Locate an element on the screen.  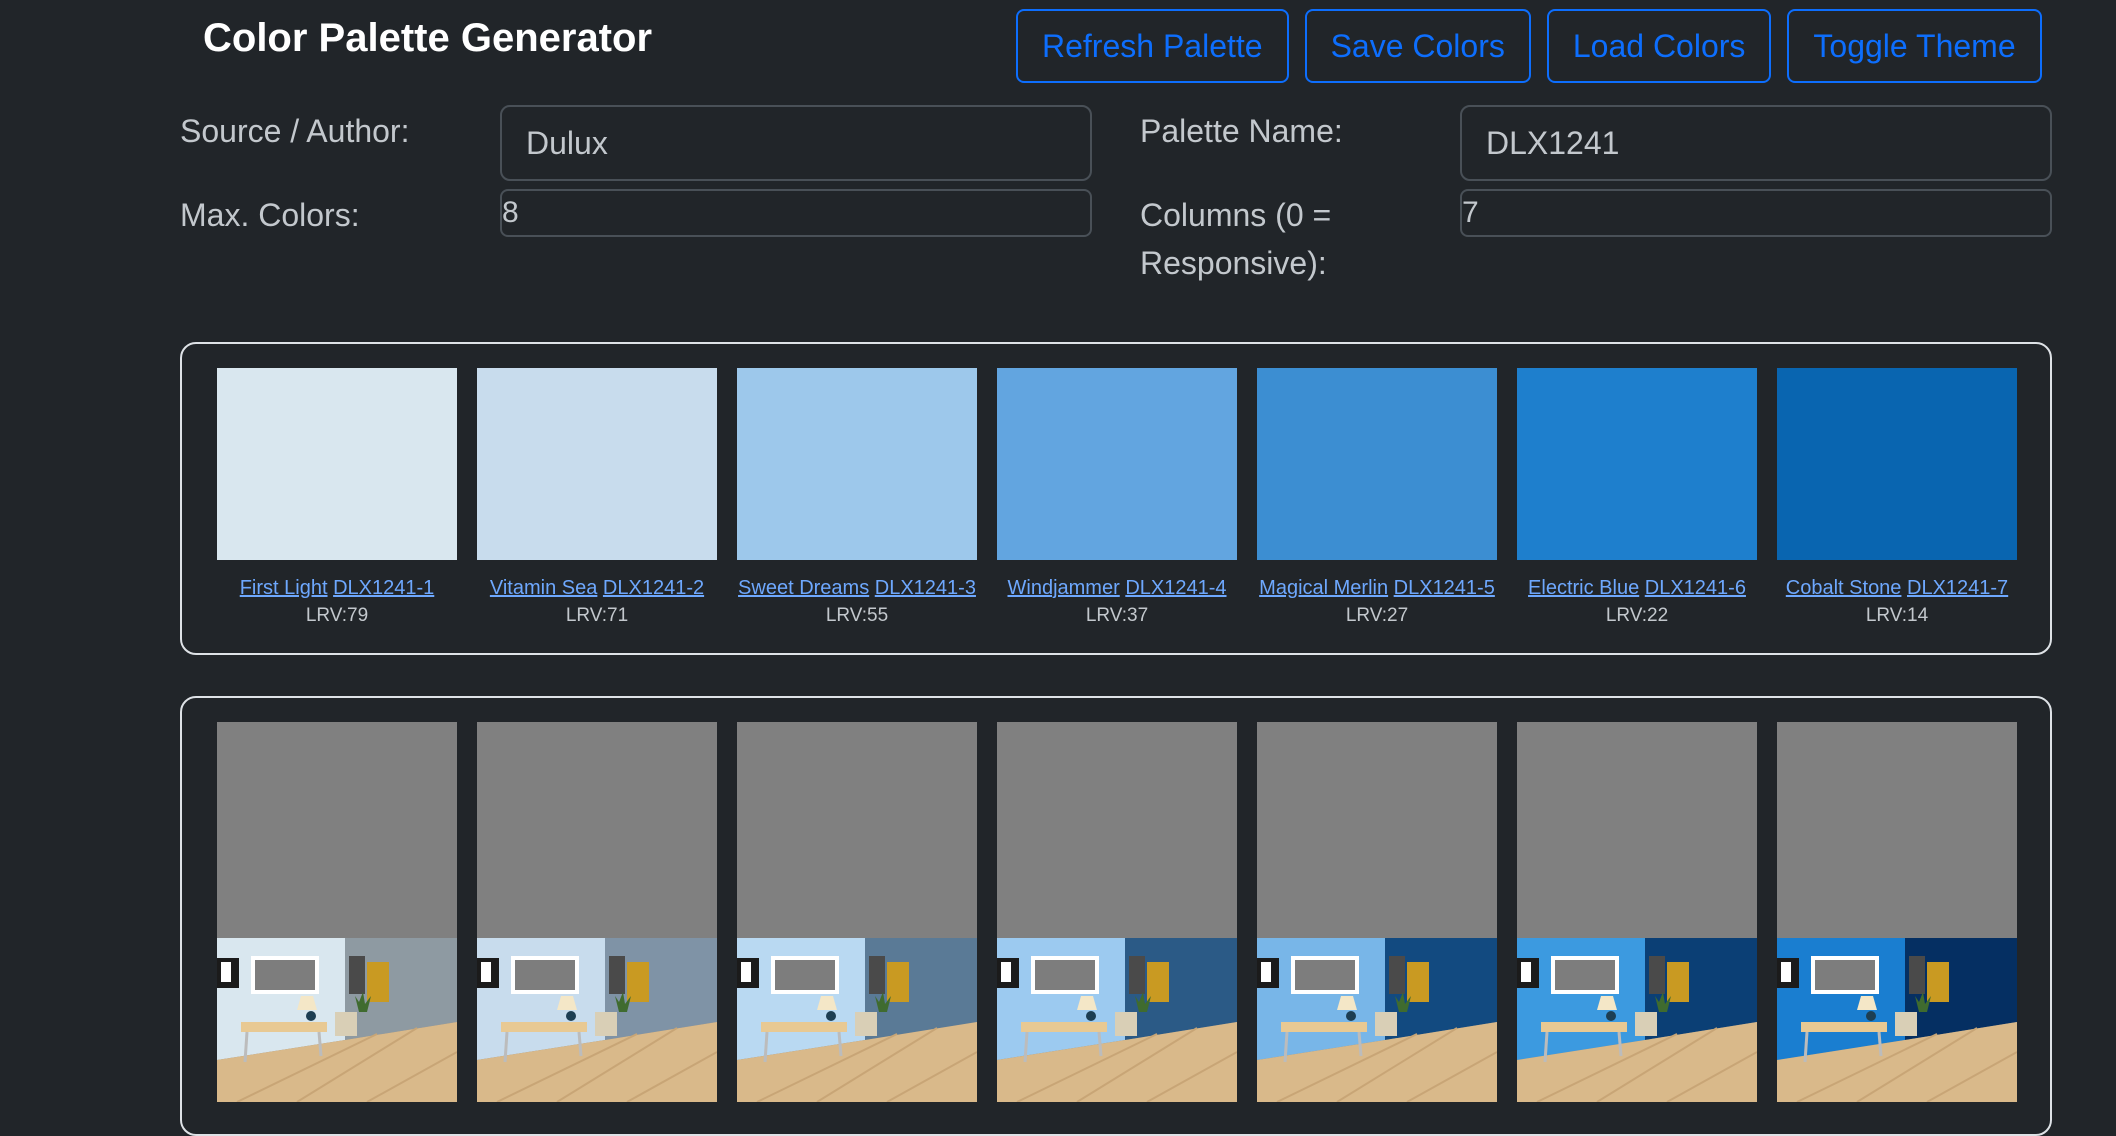
lrv-value: LRV:14 is located at coordinates (1897, 615).